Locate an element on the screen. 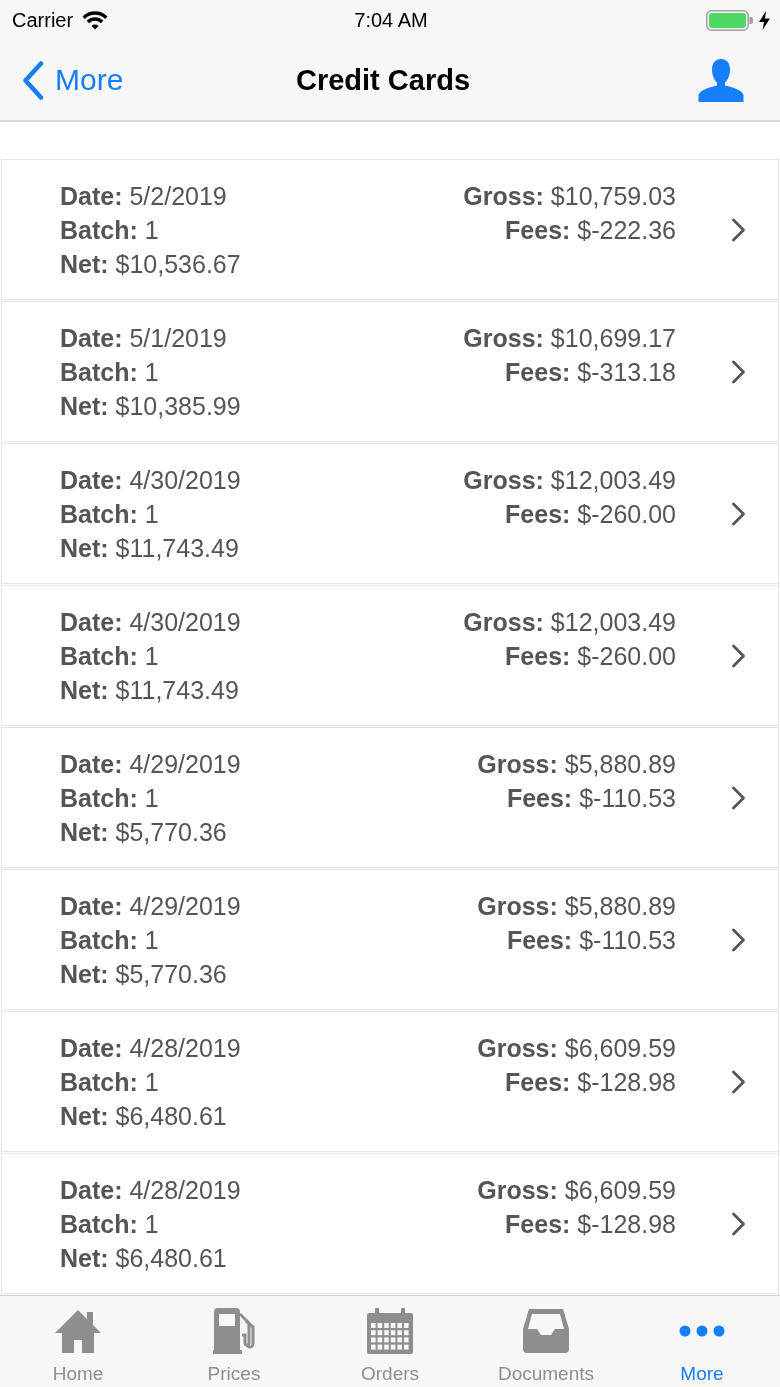  battery-icon is located at coordinates (729, 20).